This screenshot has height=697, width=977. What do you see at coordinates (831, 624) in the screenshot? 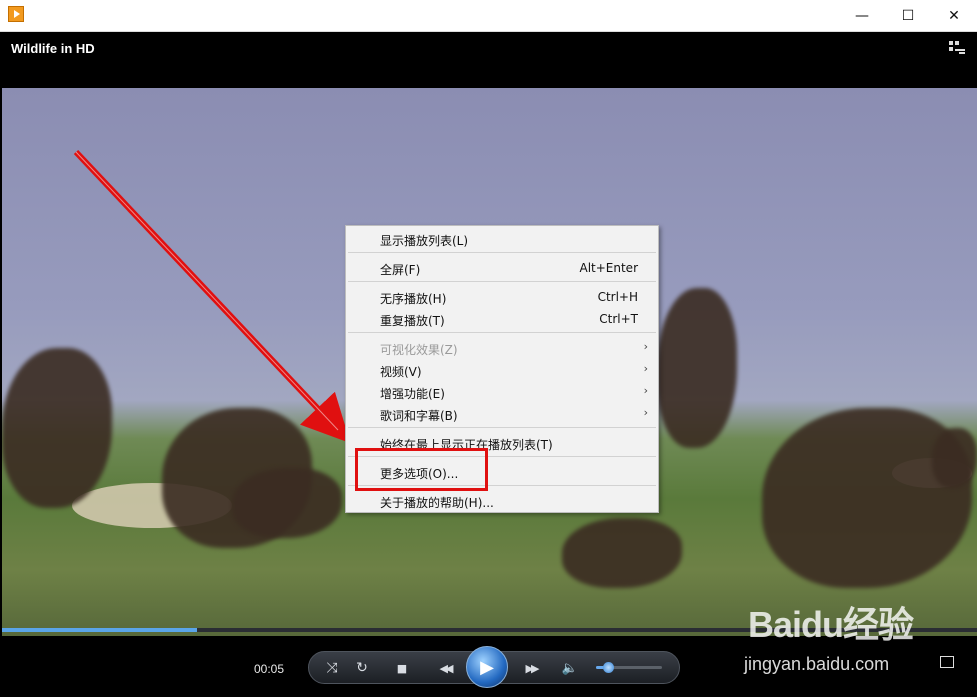
I see `watermark-brand: Baidu经验` at bounding box center [831, 624].